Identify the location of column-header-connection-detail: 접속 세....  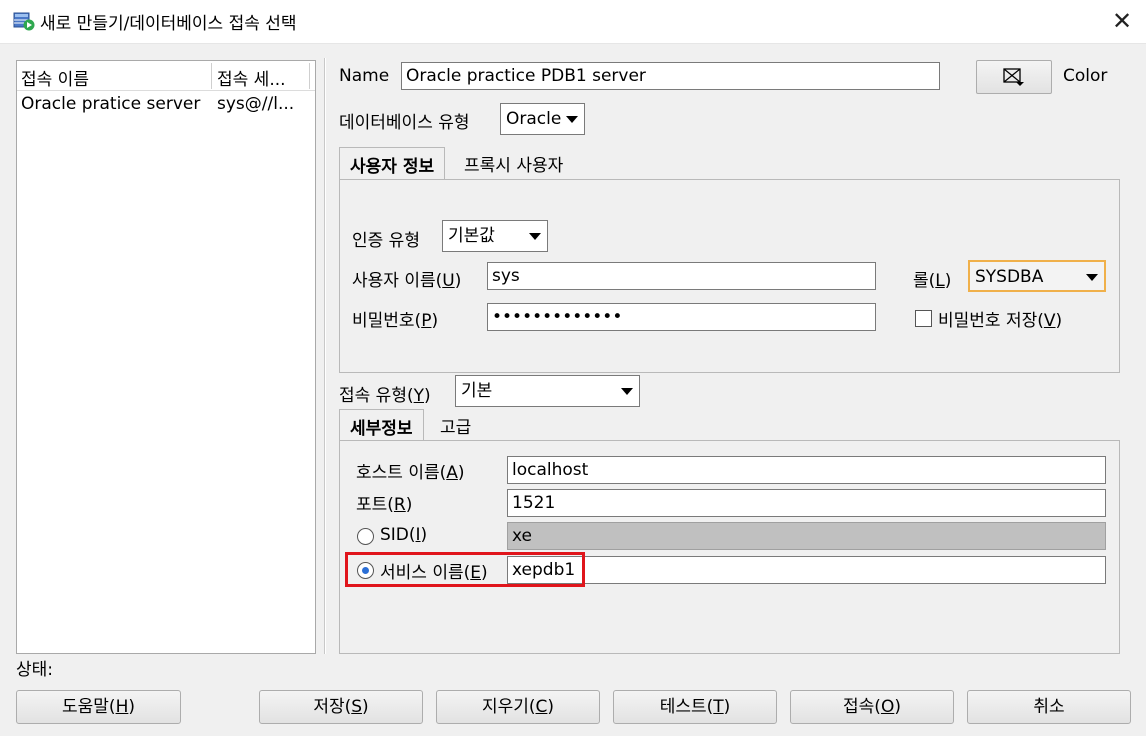
(251, 77).